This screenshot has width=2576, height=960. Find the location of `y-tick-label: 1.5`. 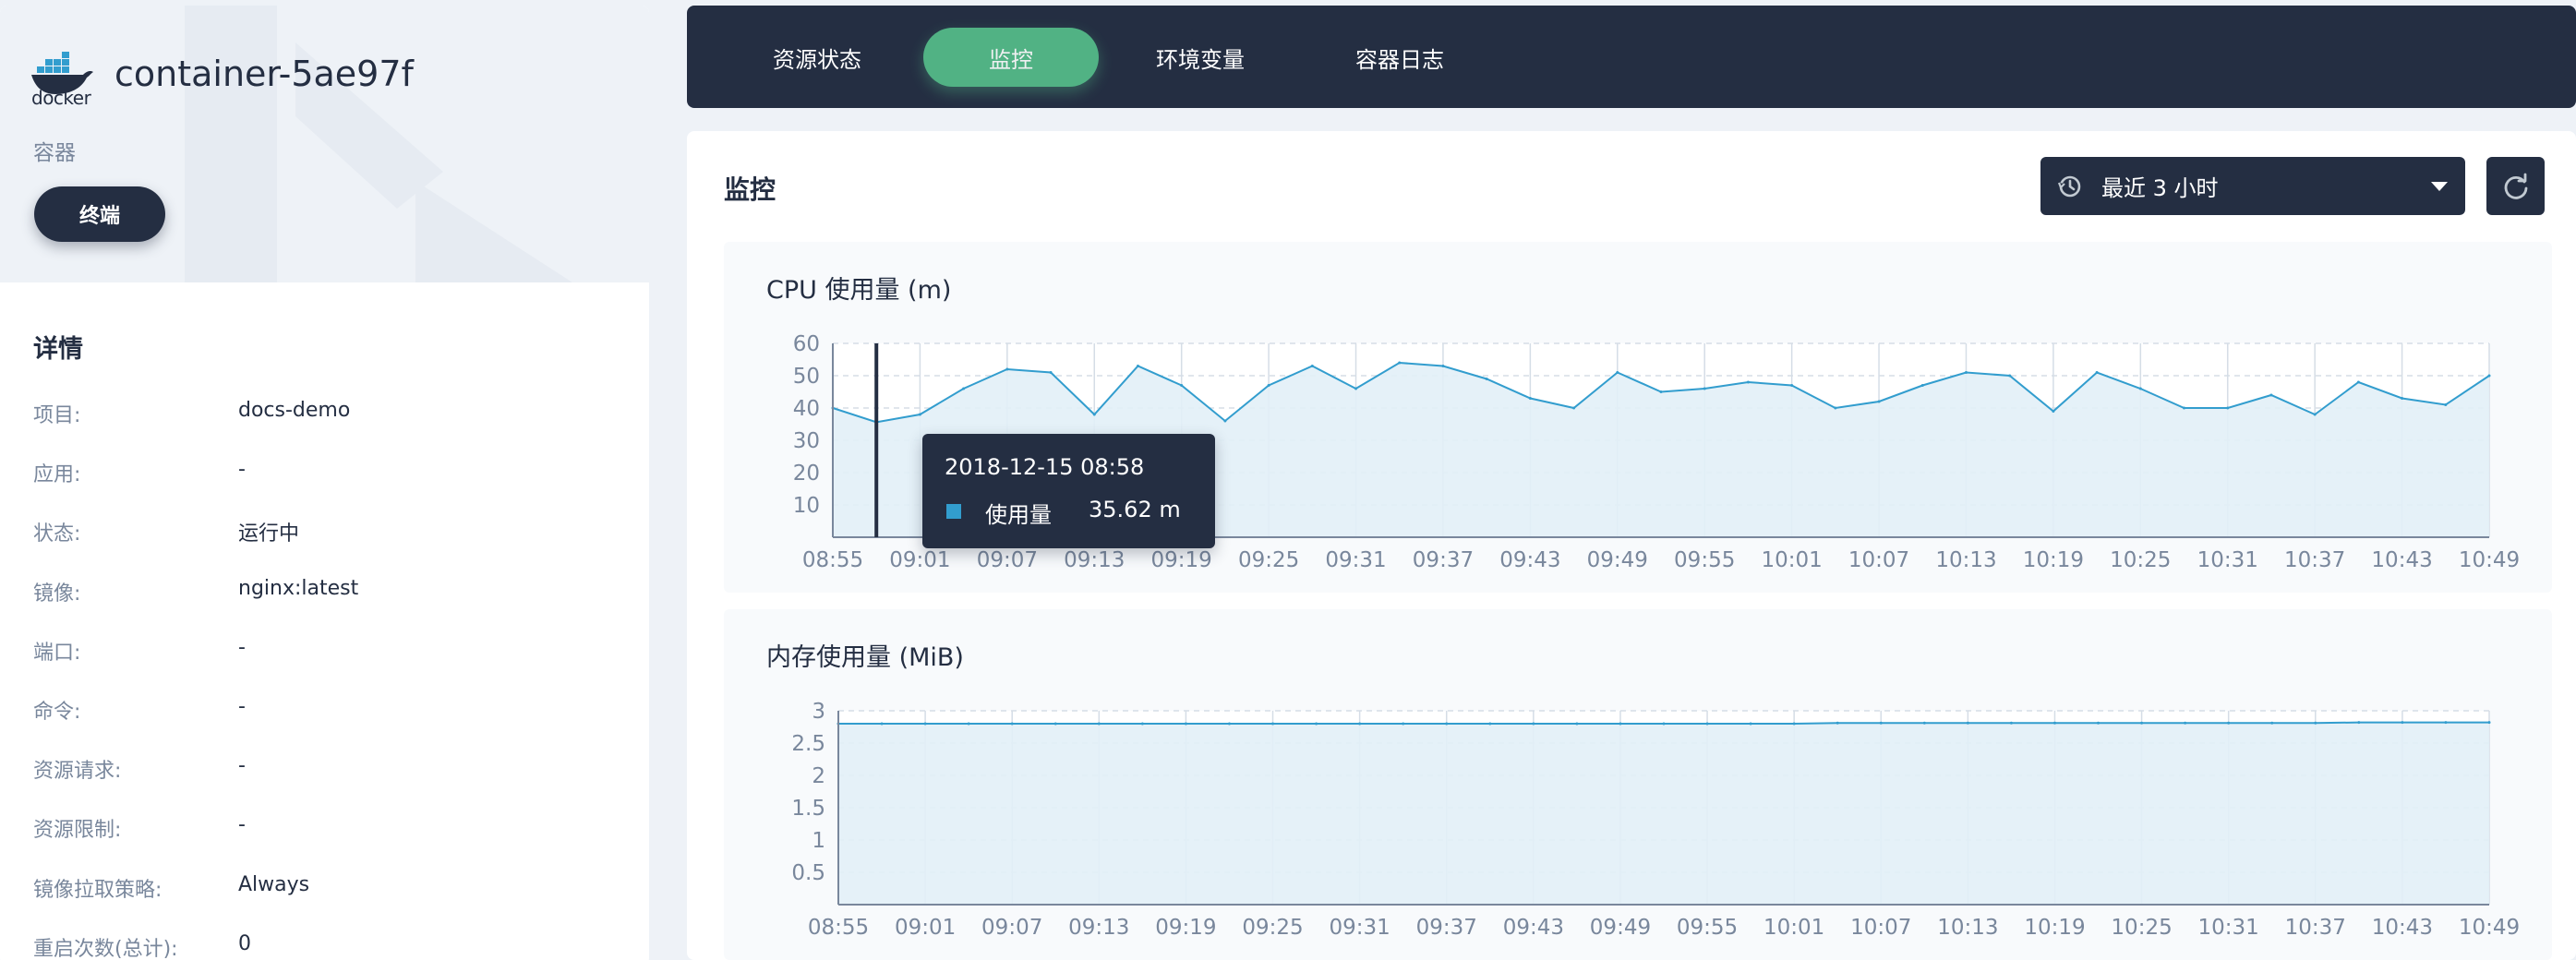

y-tick-label: 1.5 is located at coordinates (808, 809).